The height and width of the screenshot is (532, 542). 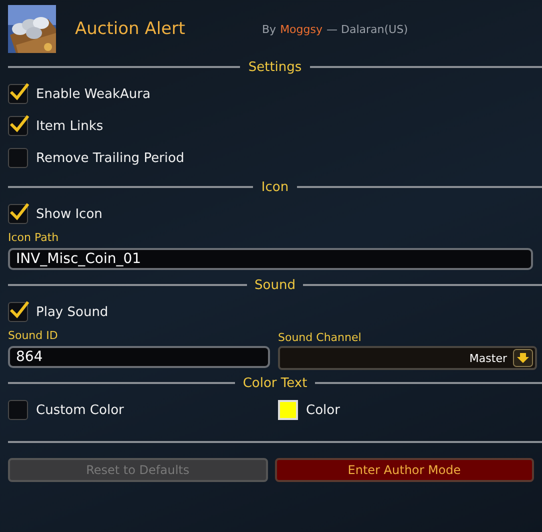 I want to click on by-label: By, so click(x=269, y=29).